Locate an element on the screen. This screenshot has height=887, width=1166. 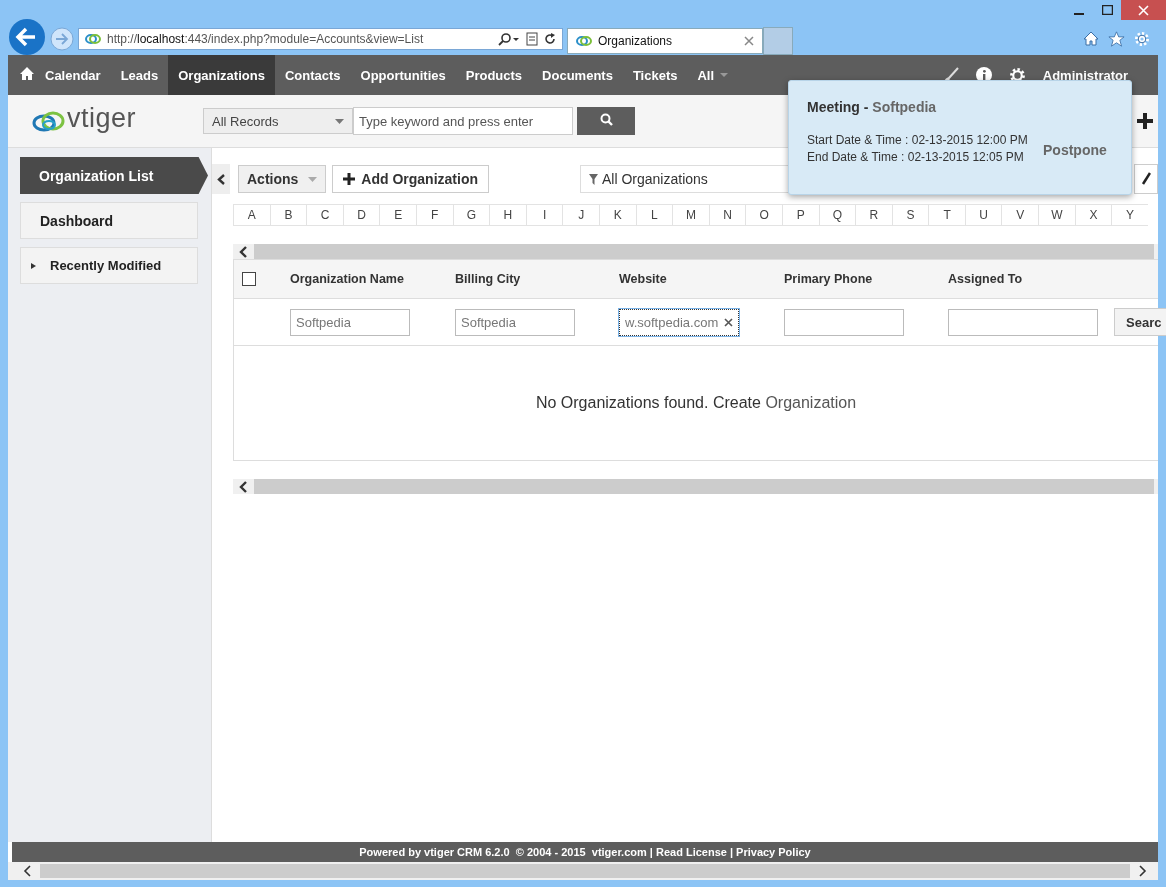
letter-filter: E is located at coordinates (397, 215).